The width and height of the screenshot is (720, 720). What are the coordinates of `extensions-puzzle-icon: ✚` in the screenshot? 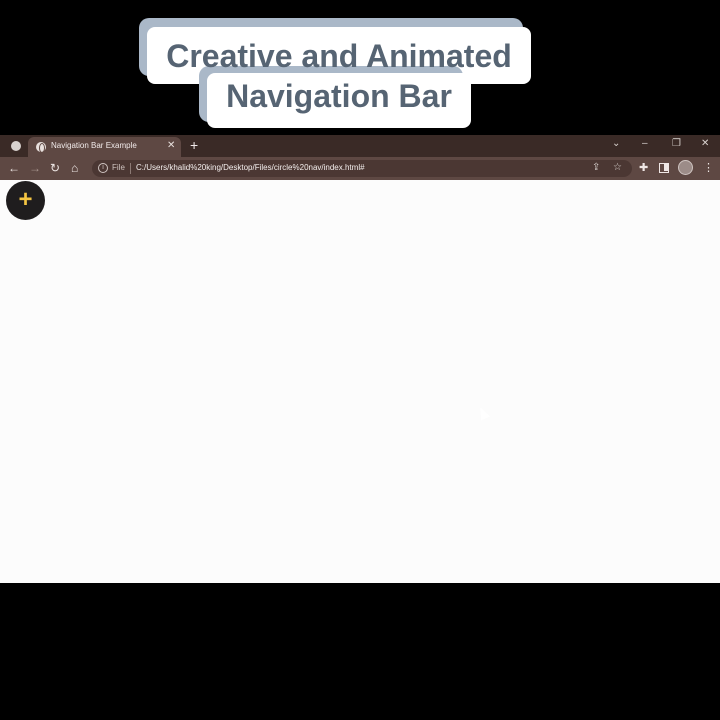 It's located at (643, 167).